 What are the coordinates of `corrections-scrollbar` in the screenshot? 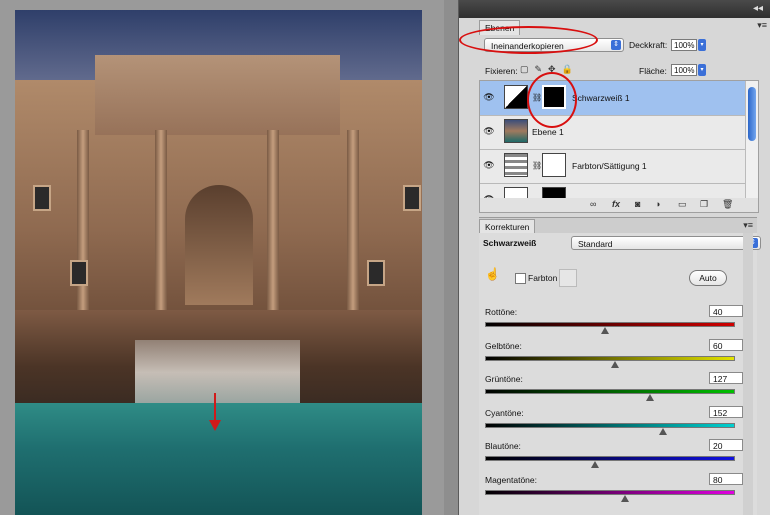 It's located at (748, 374).